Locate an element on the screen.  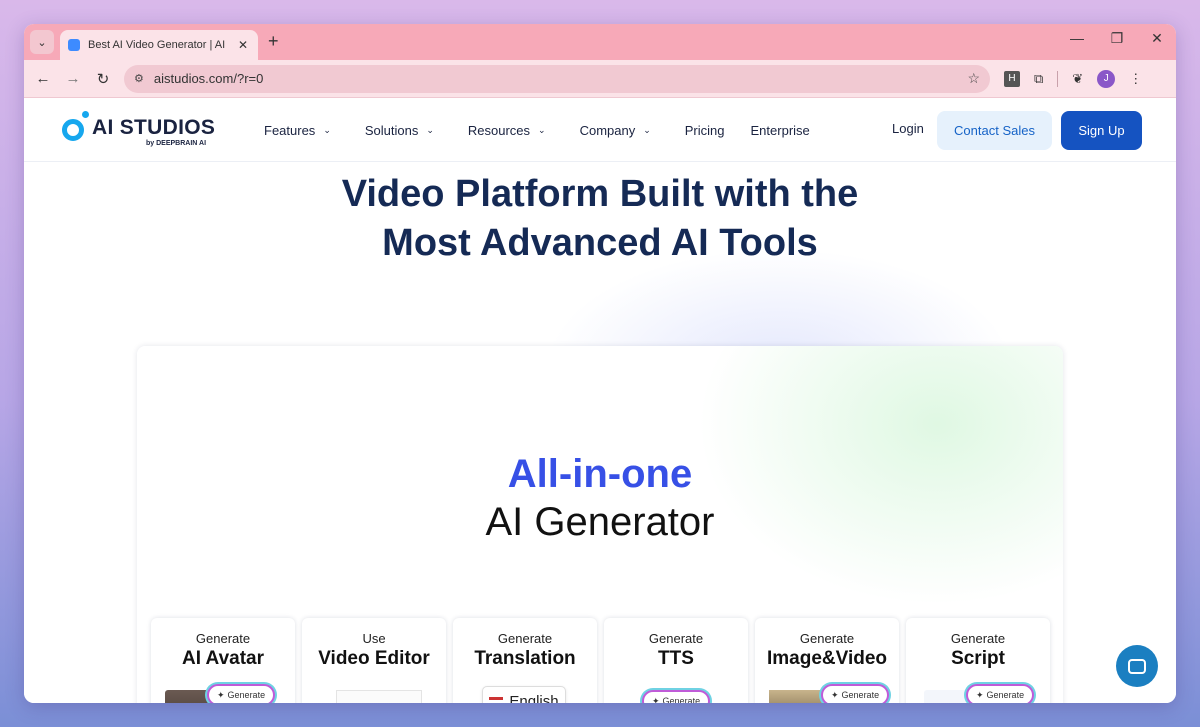
language-selector: English is located at coordinates (524, 694).